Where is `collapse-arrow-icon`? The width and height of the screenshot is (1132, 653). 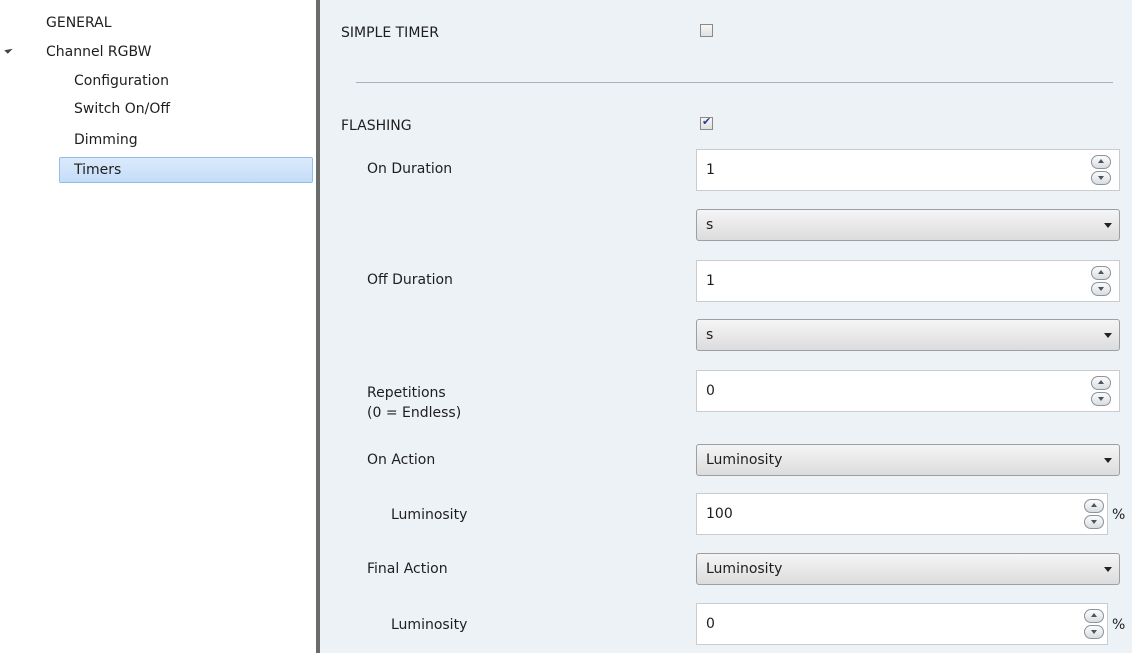
collapse-arrow-icon is located at coordinates (8, 49).